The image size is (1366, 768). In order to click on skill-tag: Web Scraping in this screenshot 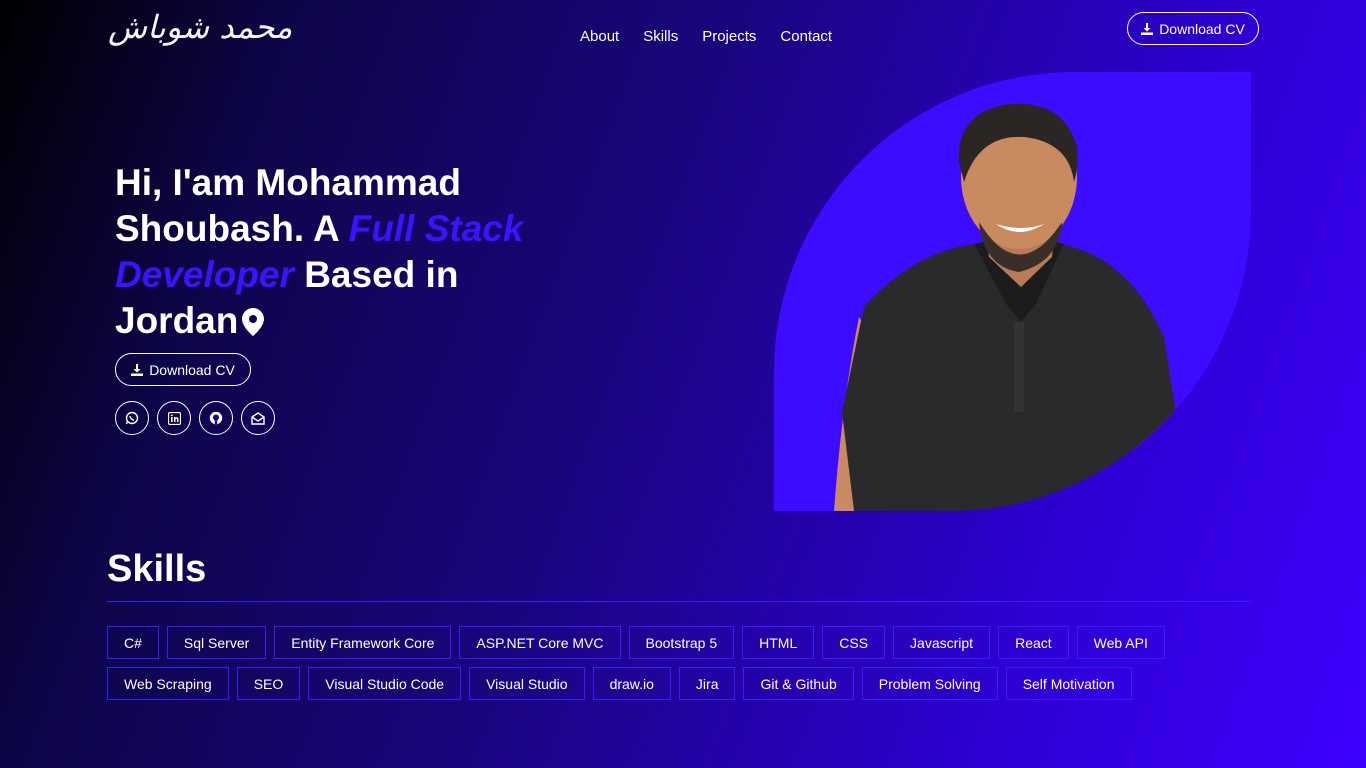, I will do `click(168, 683)`.